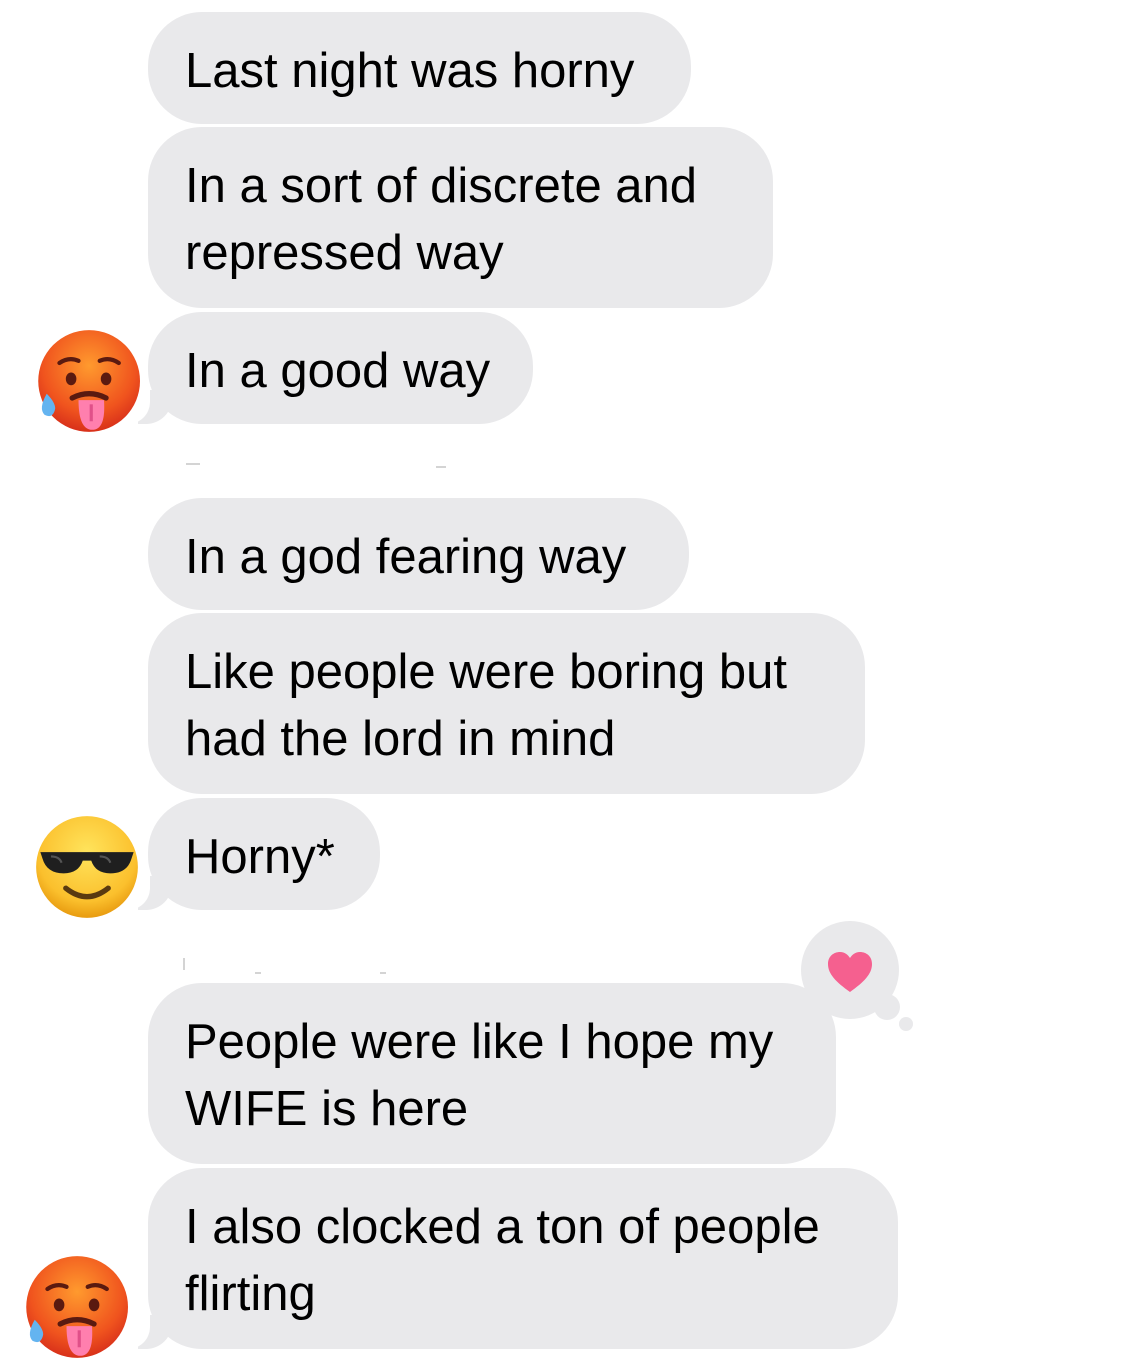 This screenshot has width=1125, height=1361. Describe the element at coordinates (492, 1073) in the screenshot. I see `message-bubble: People were like I hope my WIFE is here` at that location.